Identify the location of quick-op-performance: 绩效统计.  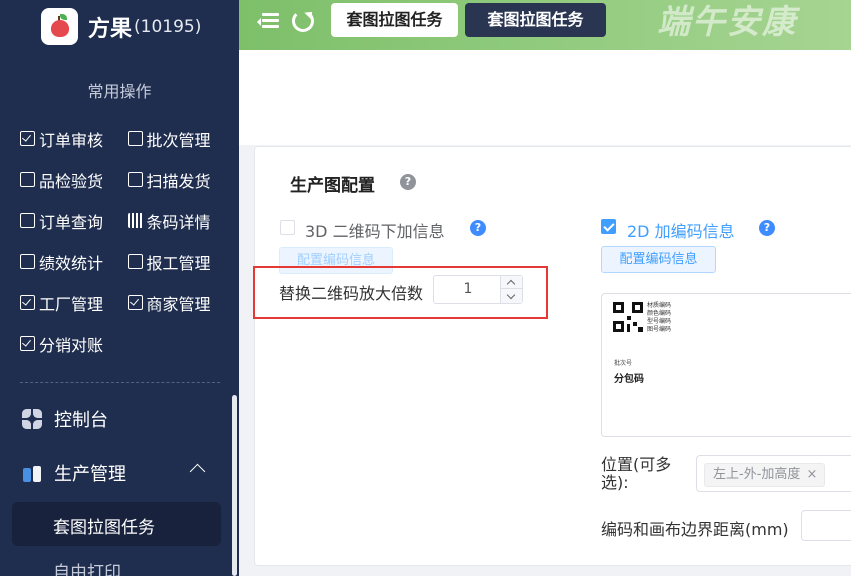
(74, 262).